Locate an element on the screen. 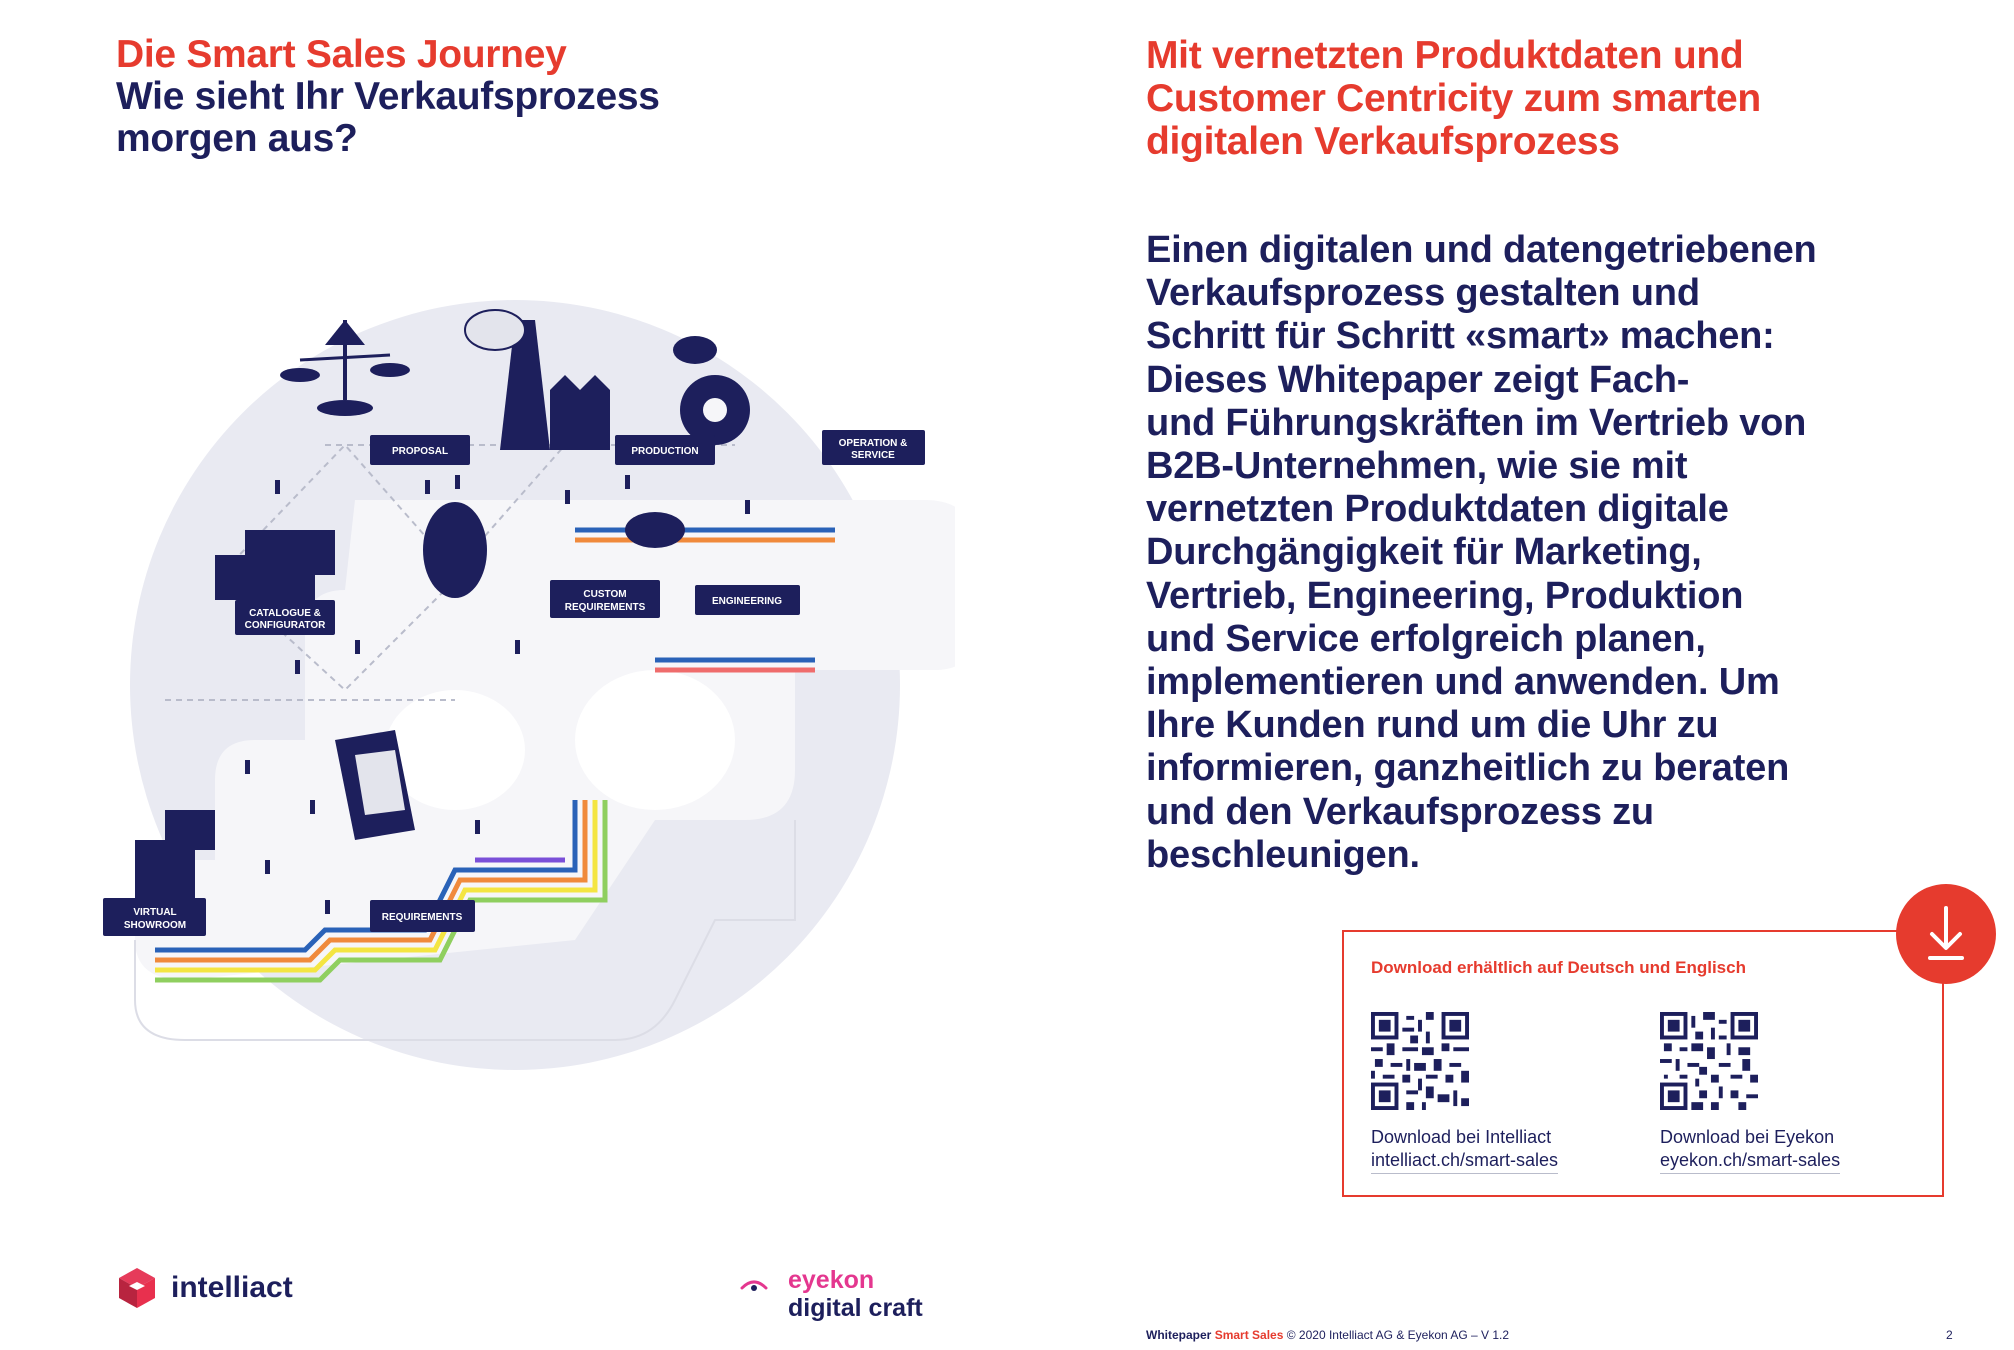 The height and width of the screenshot is (1350, 2014). lead-line: Verkaufsprozess gestalten und is located at coordinates (1423, 293).